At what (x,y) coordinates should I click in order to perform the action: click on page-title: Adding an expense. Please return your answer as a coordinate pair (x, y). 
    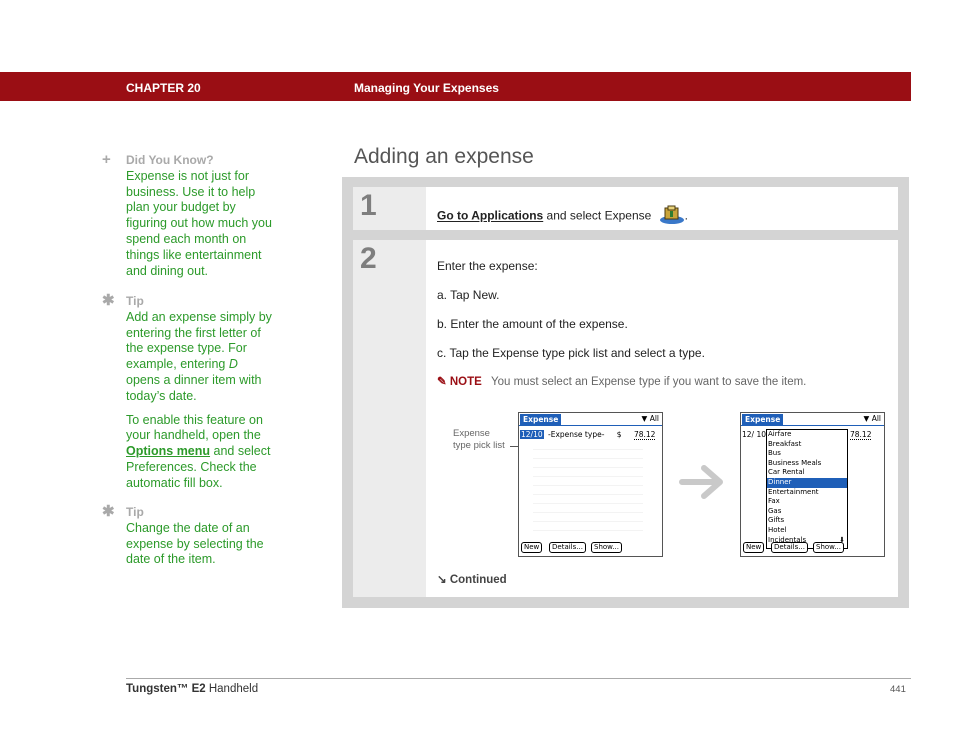
    Looking at the image, I should click on (444, 156).